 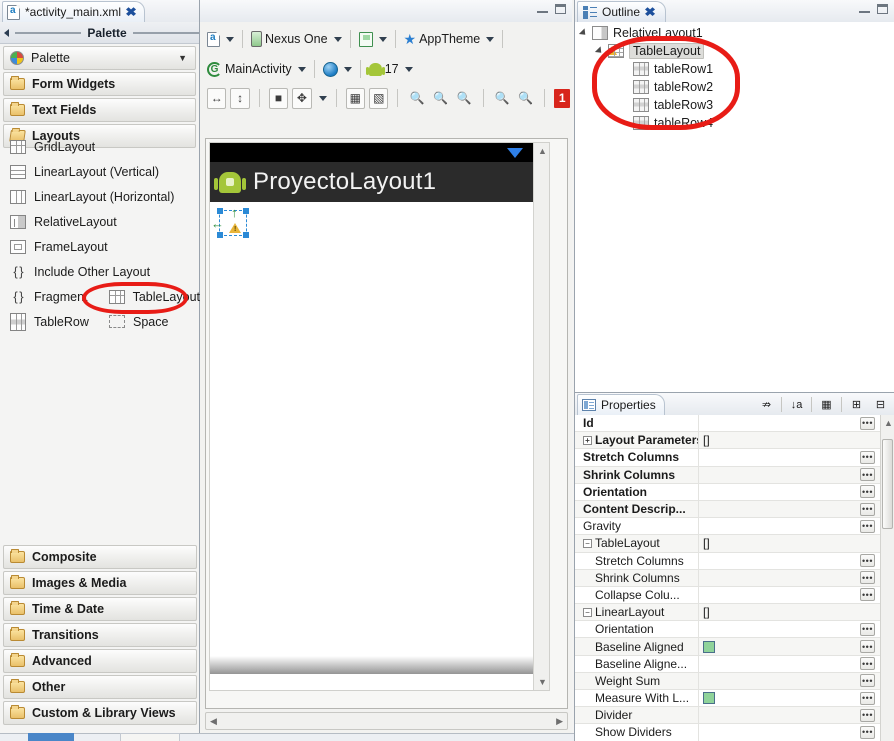 I want to click on drawer-other: Other, so click(x=100, y=687).